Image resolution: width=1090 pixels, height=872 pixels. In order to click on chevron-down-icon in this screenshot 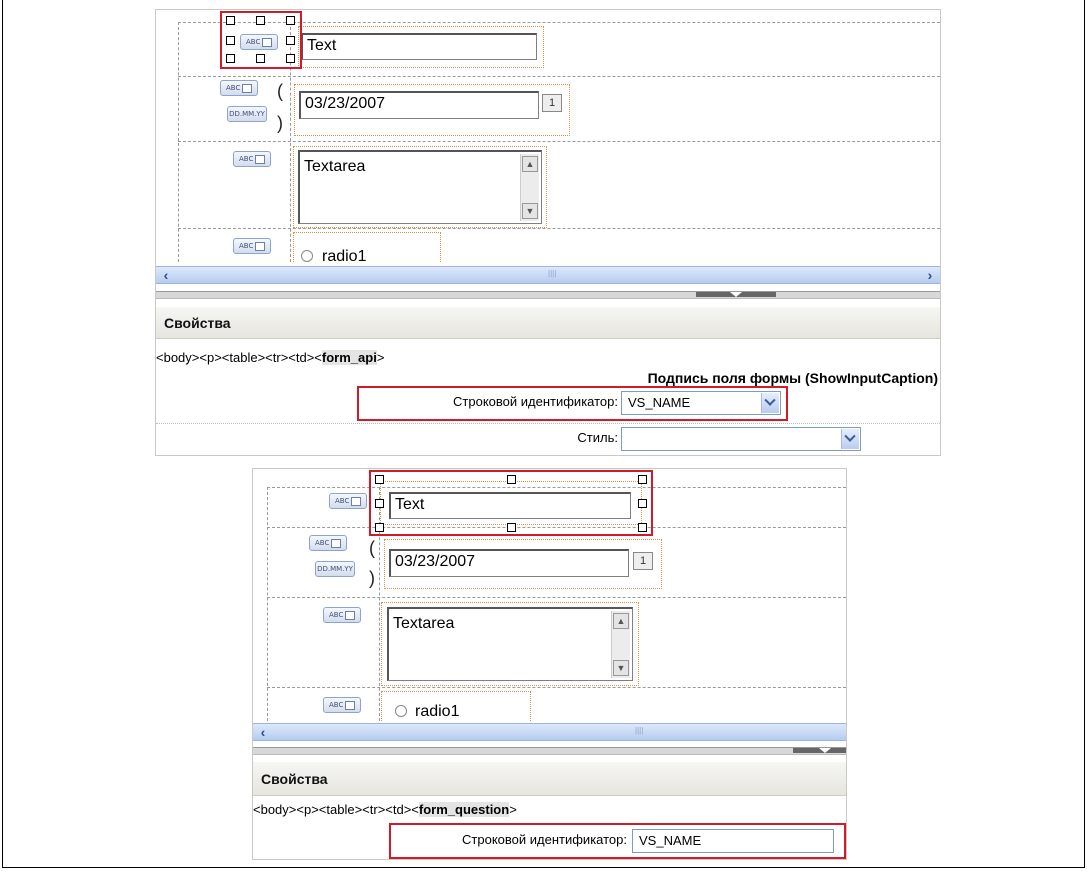, I will do `click(850, 439)`.